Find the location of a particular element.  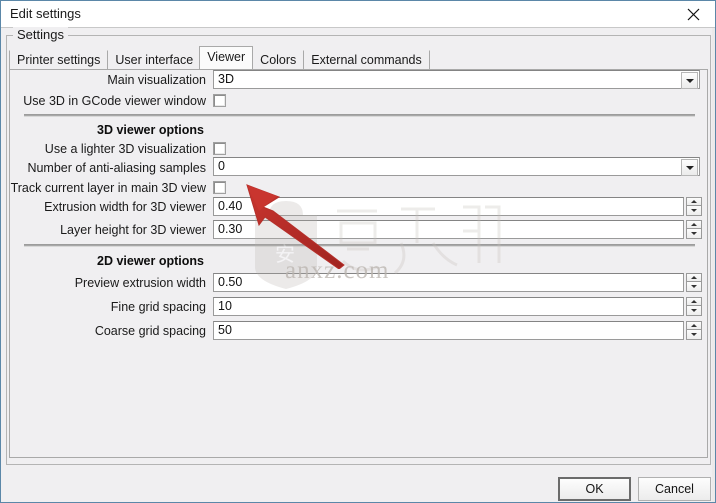

use-3d-gcode-checkbox is located at coordinates (219, 100).